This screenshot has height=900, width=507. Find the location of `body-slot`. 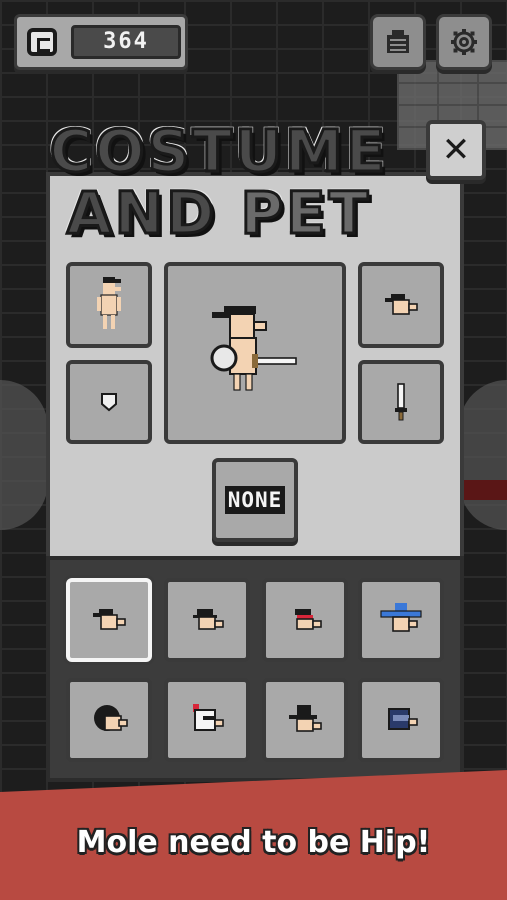

body-slot is located at coordinates (109, 305).